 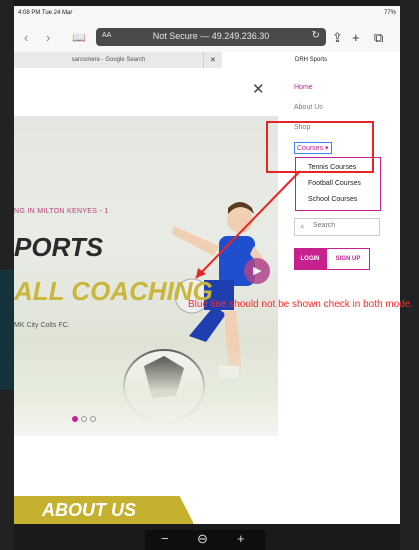 I want to click on zoom-controls: − ⊖ +, so click(x=205, y=540).